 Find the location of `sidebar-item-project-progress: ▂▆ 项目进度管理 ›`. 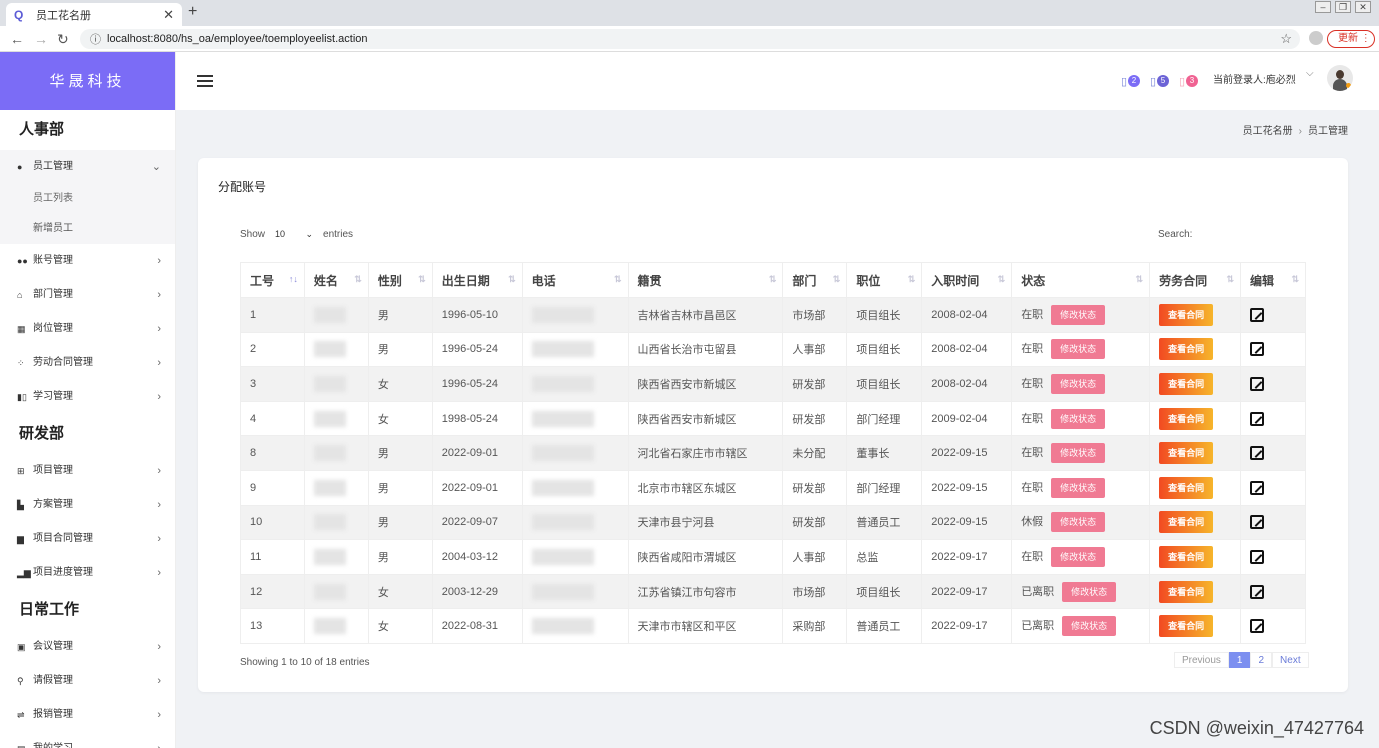

sidebar-item-project-progress: ▂▆ 项目进度管理 › is located at coordinates (87, 573).